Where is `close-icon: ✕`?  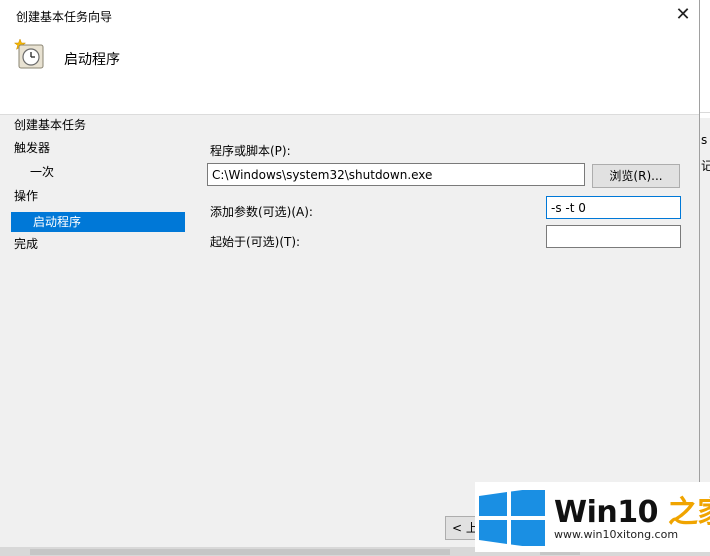
close-icon: ✕ is located at coordinates (683, 15).